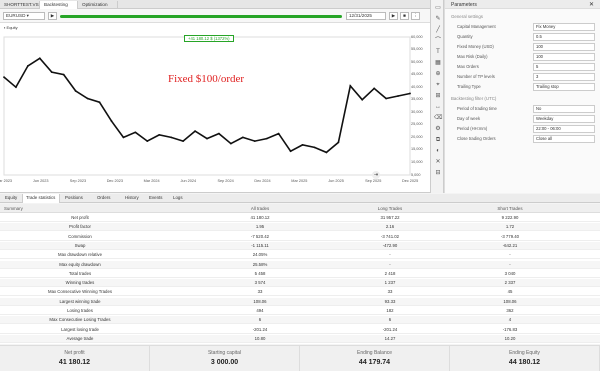 The image size is (600, 371). I want to click on results-tab: Equity, so click(11, 198).